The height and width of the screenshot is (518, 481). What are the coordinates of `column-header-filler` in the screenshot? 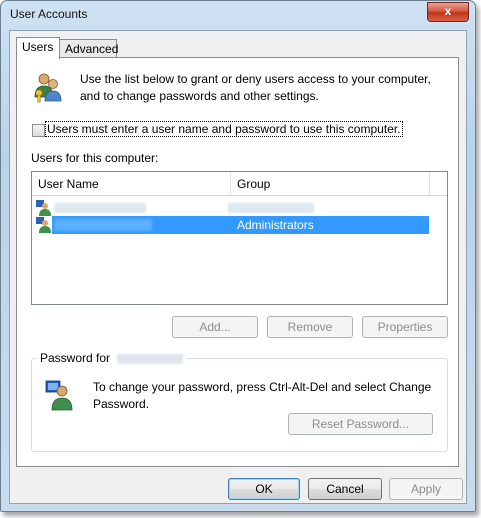 It's located at (438, 184).